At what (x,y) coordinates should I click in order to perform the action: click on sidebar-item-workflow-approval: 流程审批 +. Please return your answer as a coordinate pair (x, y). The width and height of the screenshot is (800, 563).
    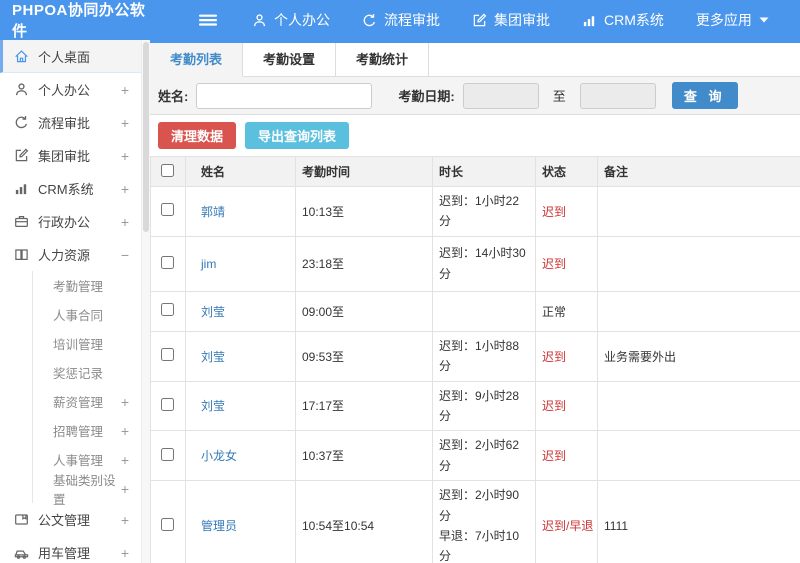
    Looking at the image, I should click on (70, 122).